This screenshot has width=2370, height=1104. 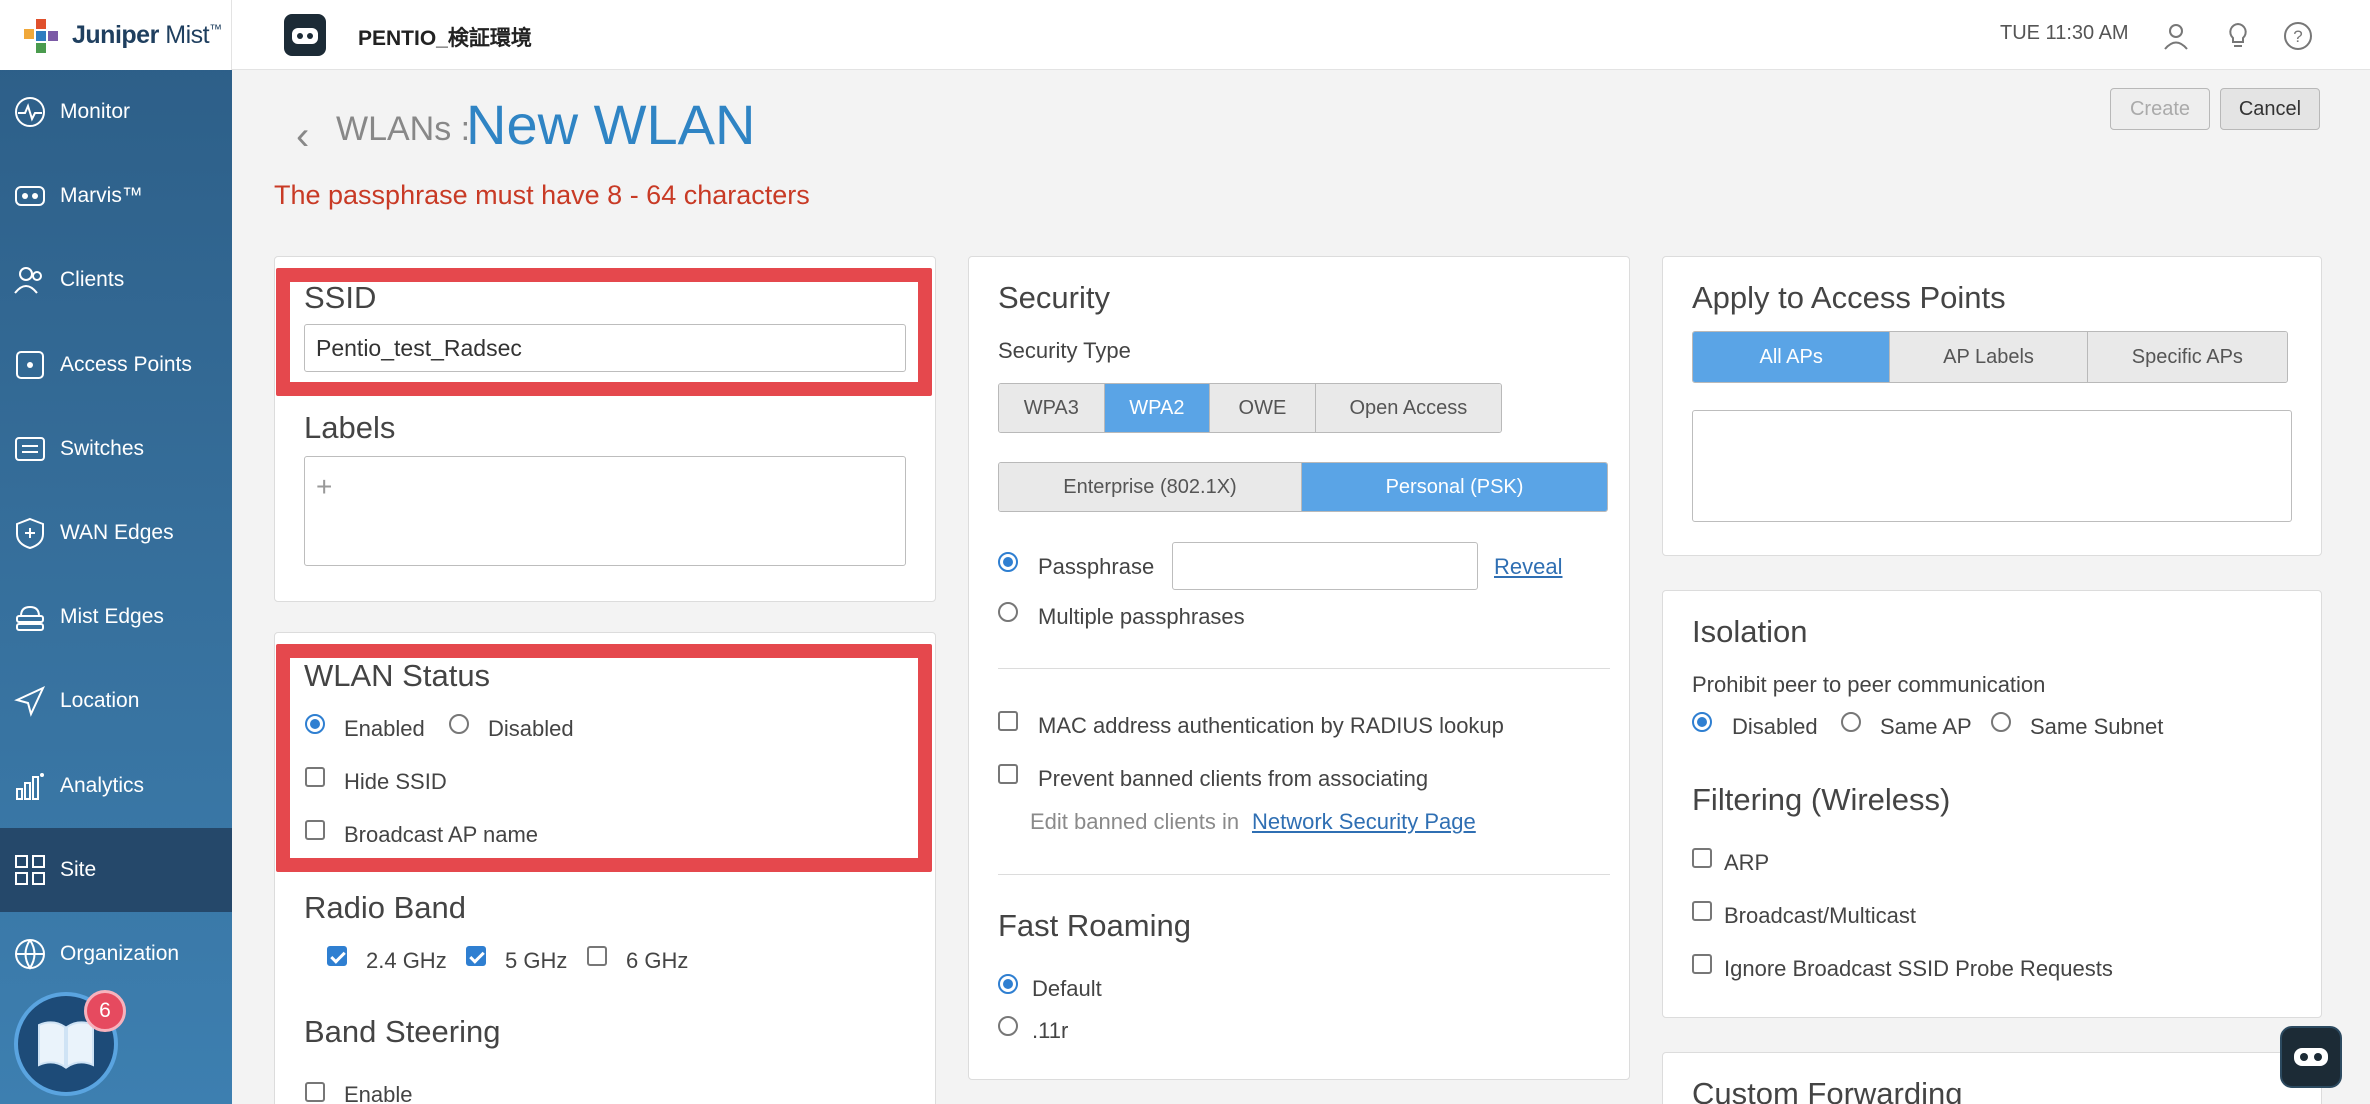 What do you see at coordinates (116, 533) in the screenshot?
I see `nav-item-wan-edges: WAN Edges` at bounding box center [116, 533].